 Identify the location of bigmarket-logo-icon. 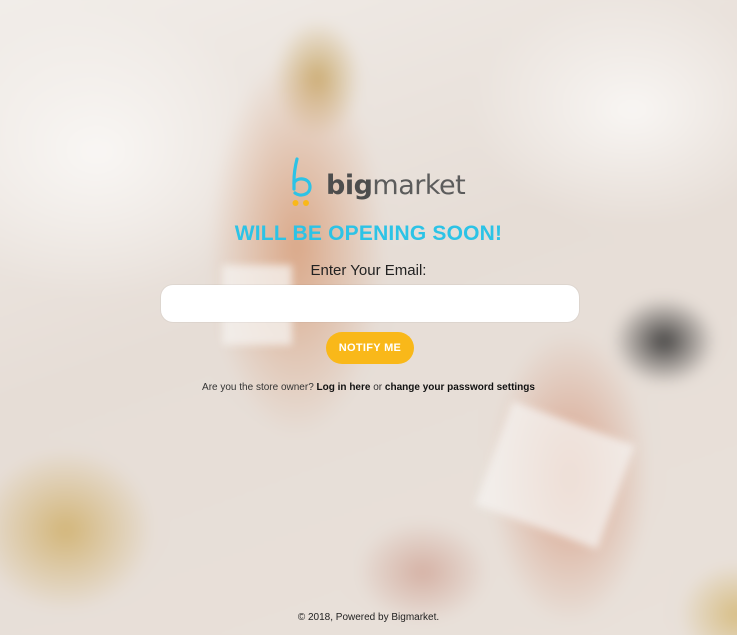
(304, 183).